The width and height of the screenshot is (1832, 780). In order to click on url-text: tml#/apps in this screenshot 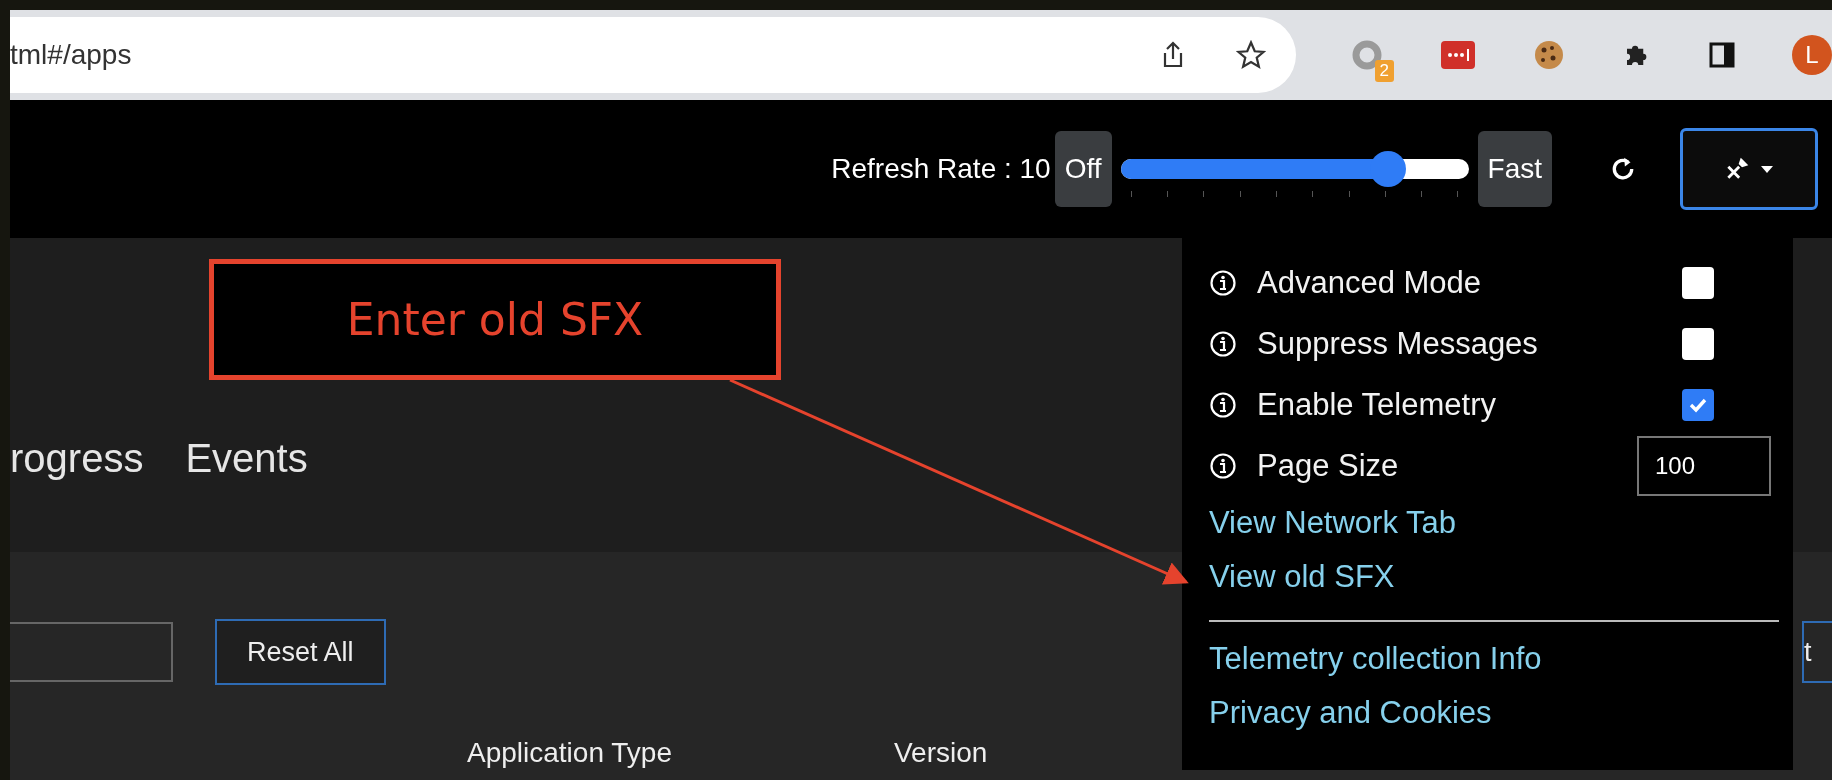, I will do `click(71, 55)`.